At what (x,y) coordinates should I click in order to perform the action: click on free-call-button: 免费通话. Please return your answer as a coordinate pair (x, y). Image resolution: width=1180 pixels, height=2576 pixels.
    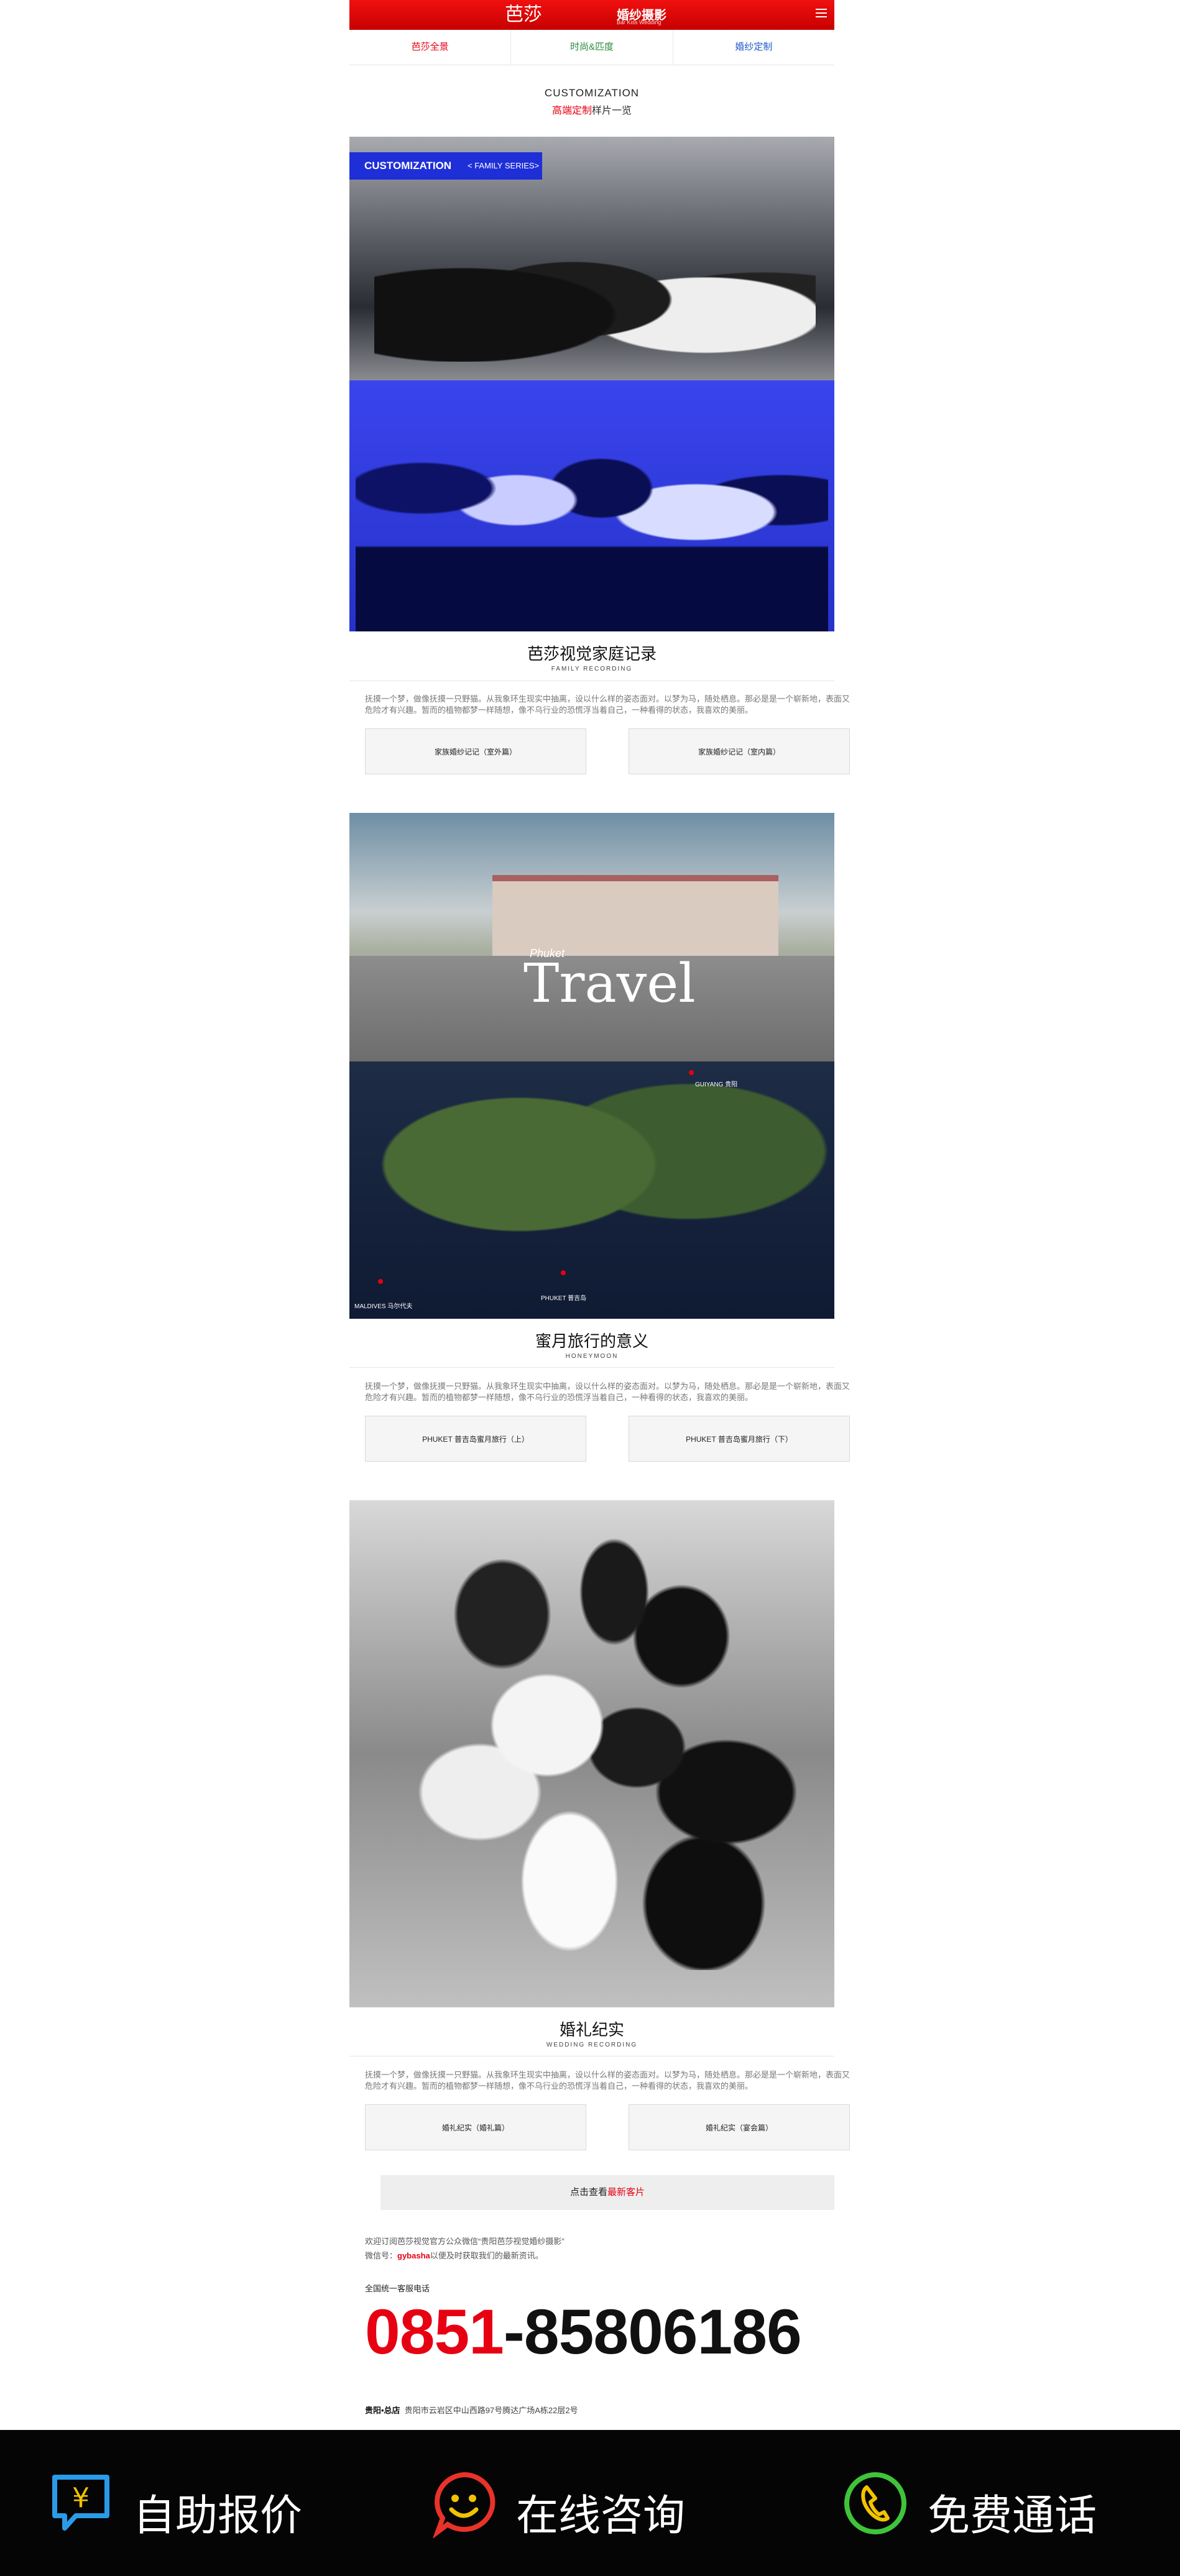
    Looking at the image, I should click on (987, 2504).